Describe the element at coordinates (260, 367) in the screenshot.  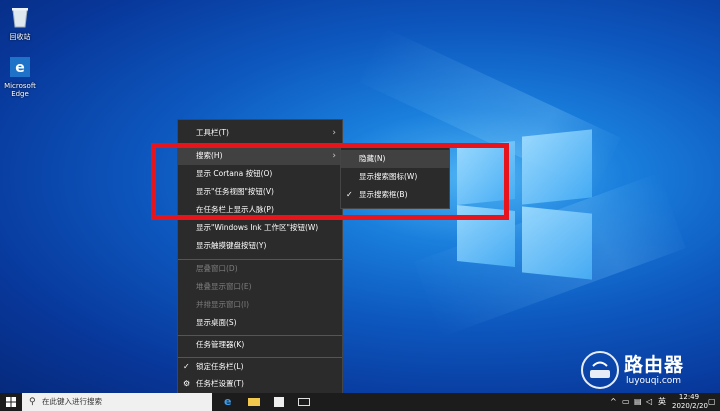
I see `menu-item-lock-taskbar: ✓ 锁定任务栏(L)` at that location.